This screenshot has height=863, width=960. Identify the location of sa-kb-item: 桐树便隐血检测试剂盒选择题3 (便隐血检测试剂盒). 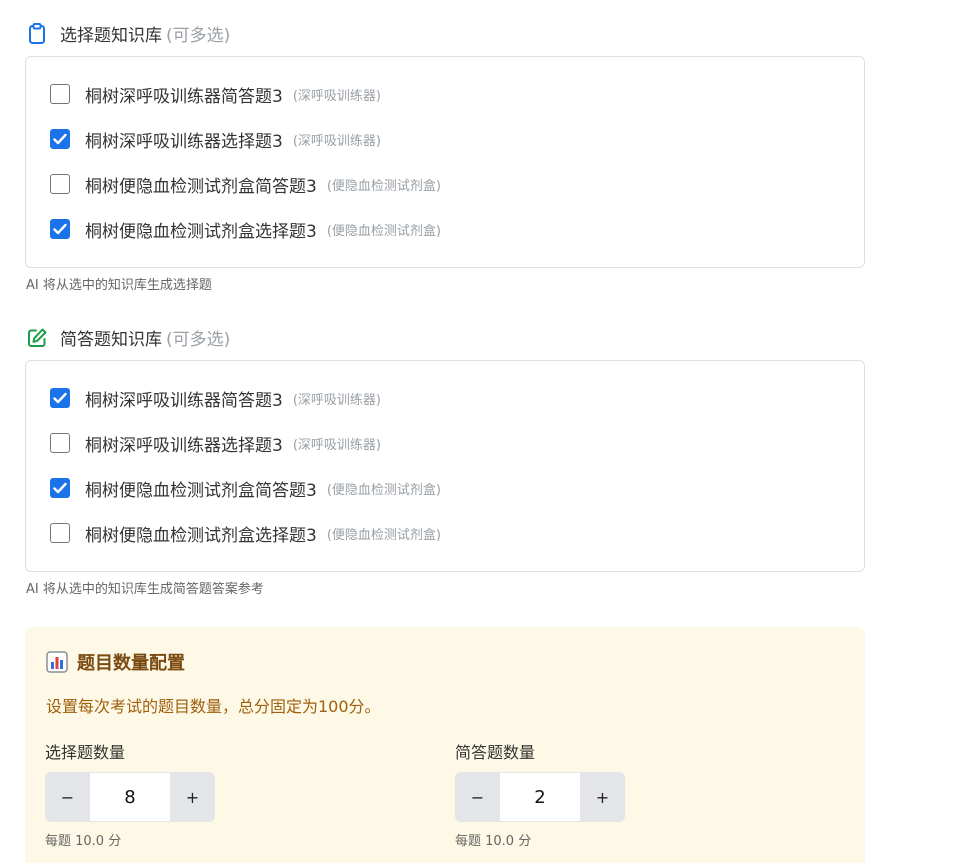
(245, 533).